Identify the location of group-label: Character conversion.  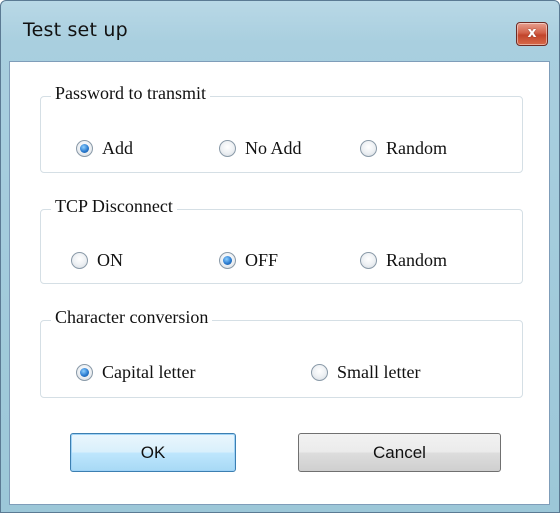
(132, 317).